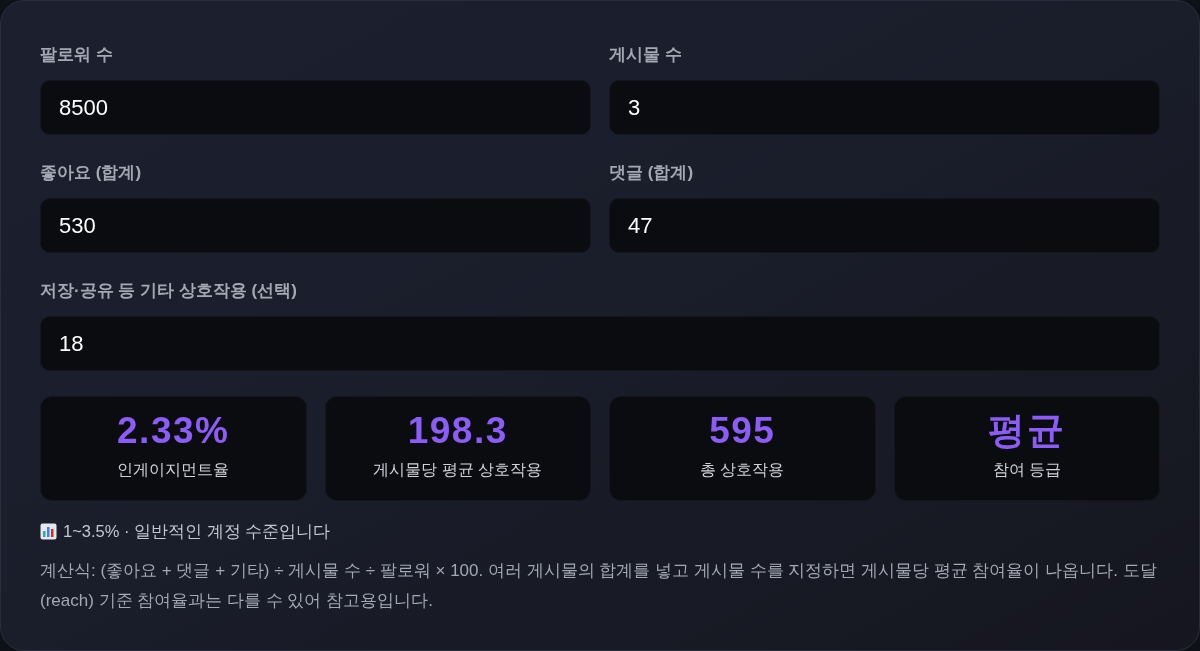 This screenshot has width=1200, height=651. I want to click on stat-label: 게시물당 평균 상호작용, so click(458, 470).